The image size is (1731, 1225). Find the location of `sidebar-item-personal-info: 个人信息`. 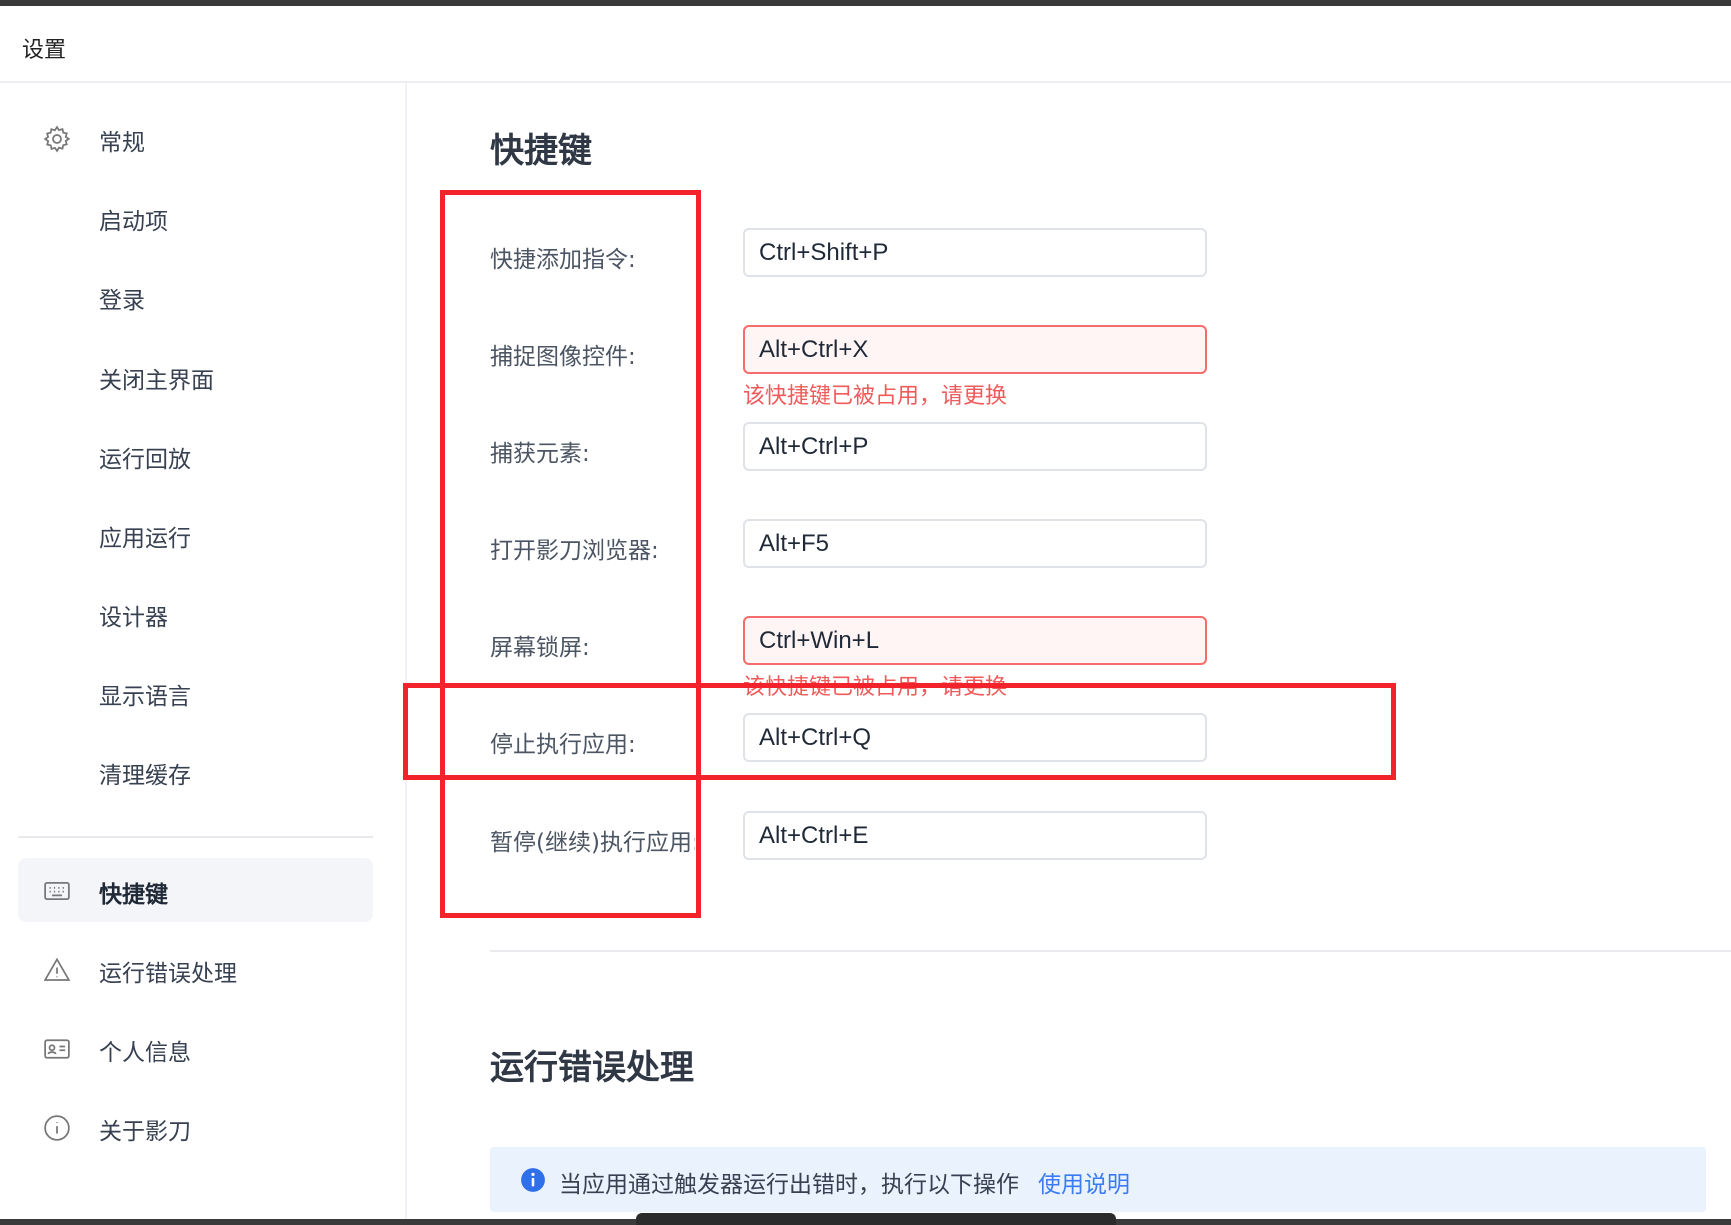

sidebar-item-personal-info: 个人信息 is located at coordinates (195, 1048).